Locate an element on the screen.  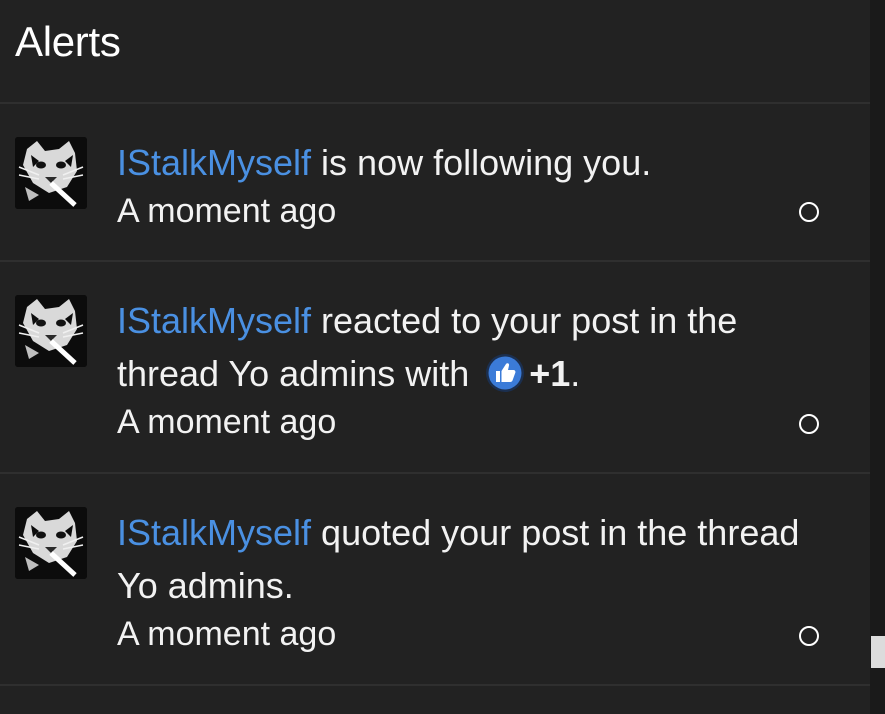
reaction-name: +1 is located at coordinates (550, 373).